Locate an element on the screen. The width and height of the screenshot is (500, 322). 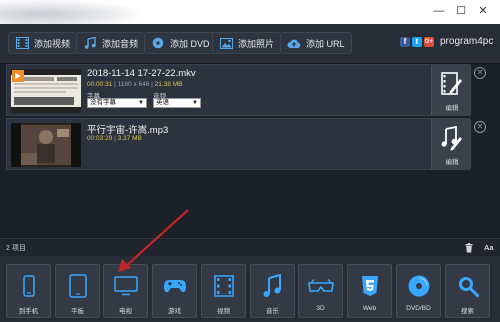
file-duration: 00:03:29 is located at coordinates (100, 138).